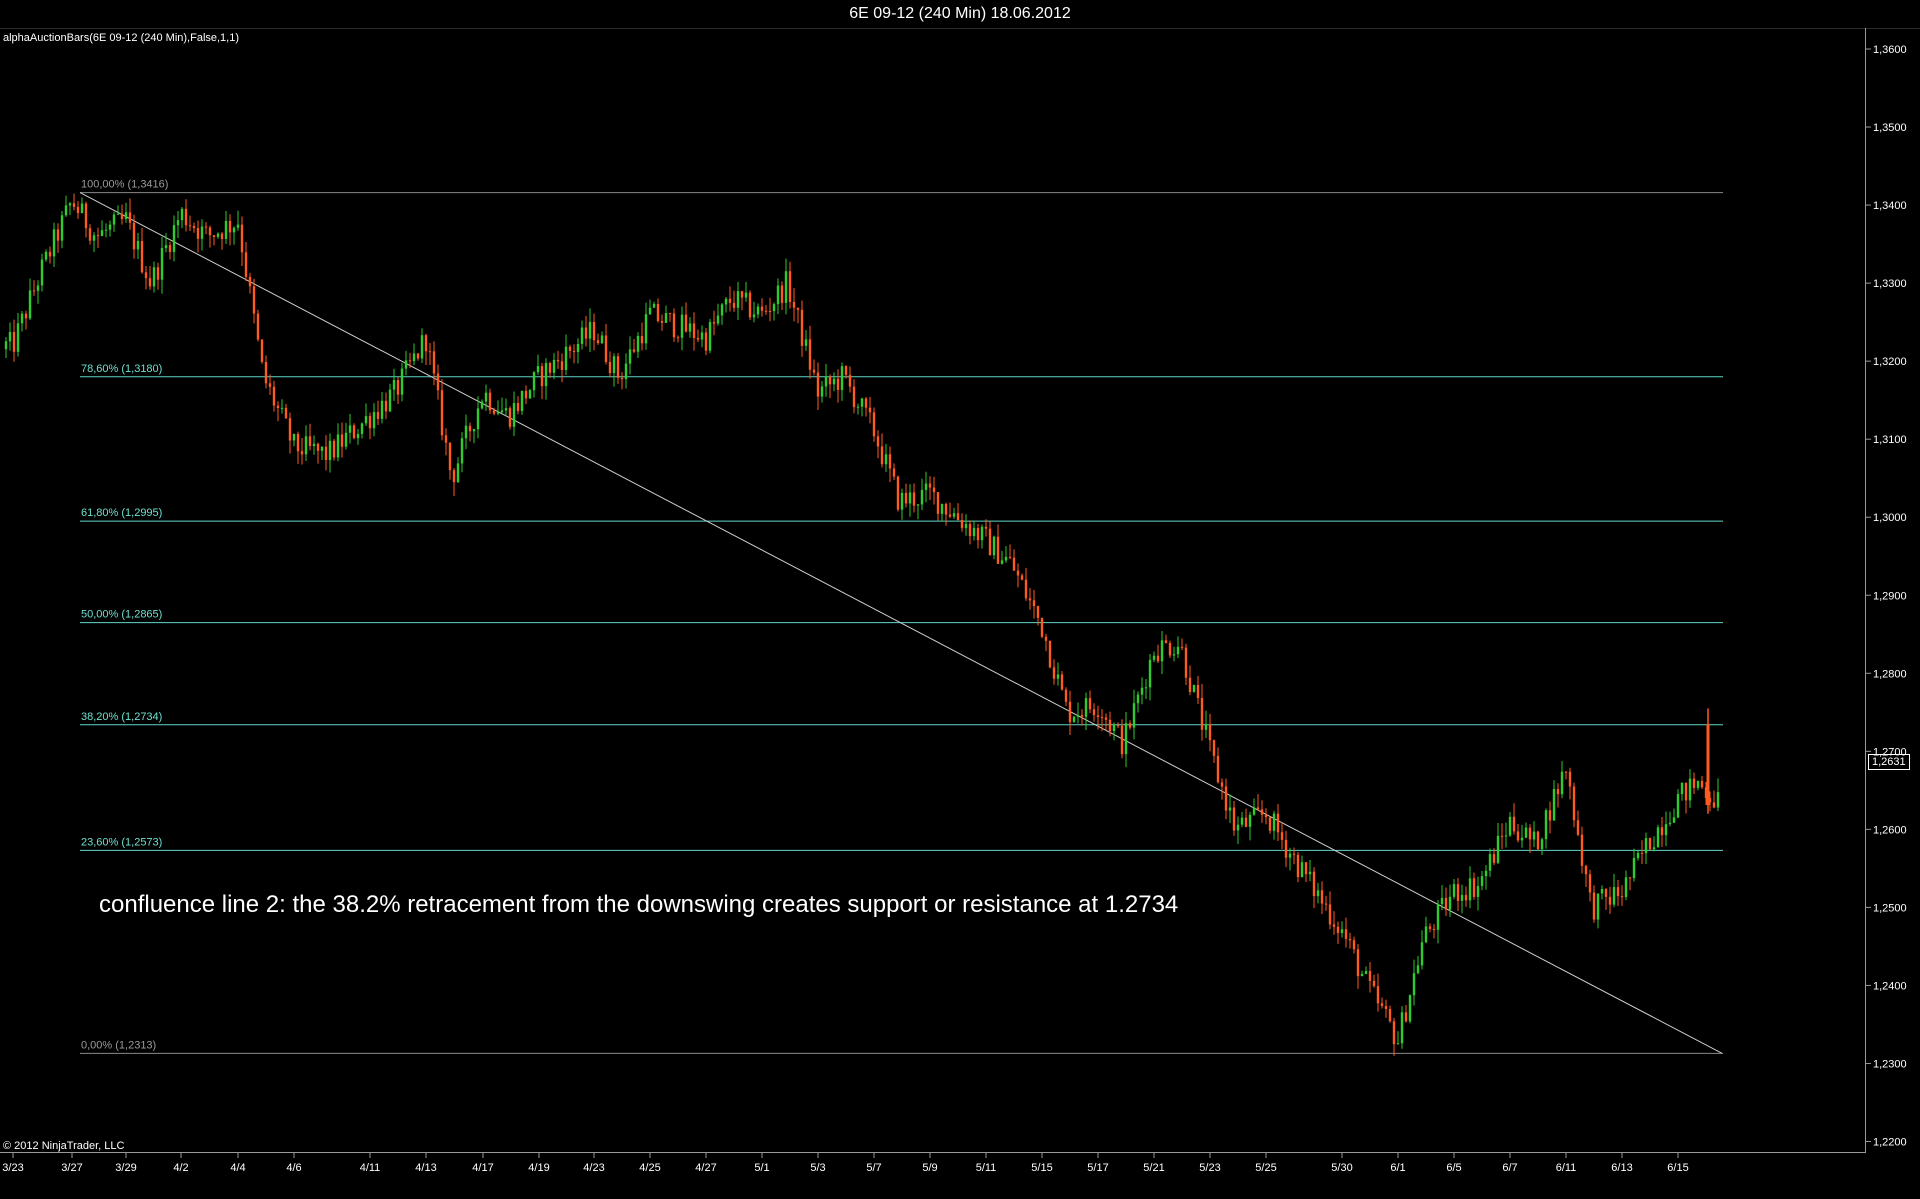 The image size is (1920, 1199). What do you see at coordinates (1890, 518) in the screenshot?
I see `y-tick-label: 1,3000` at bounding box center [1890, 518].